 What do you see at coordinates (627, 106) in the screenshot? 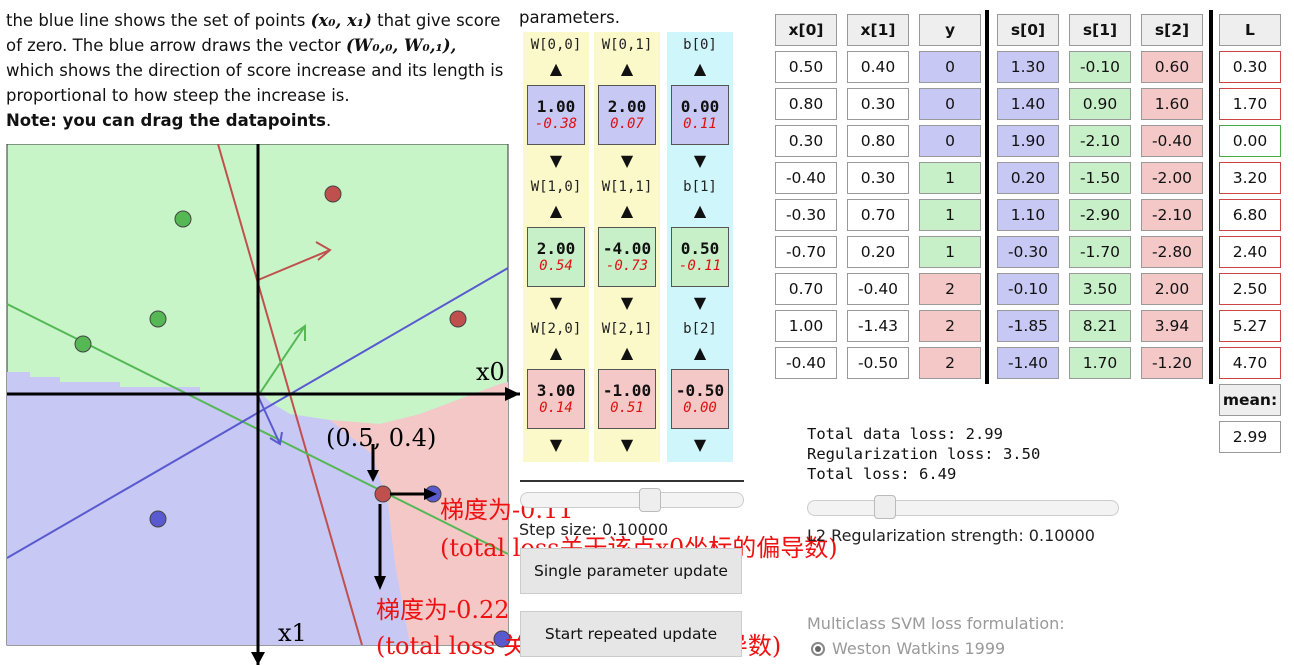
I see `weight-value: 2.00` at bounding box center [627, 106].